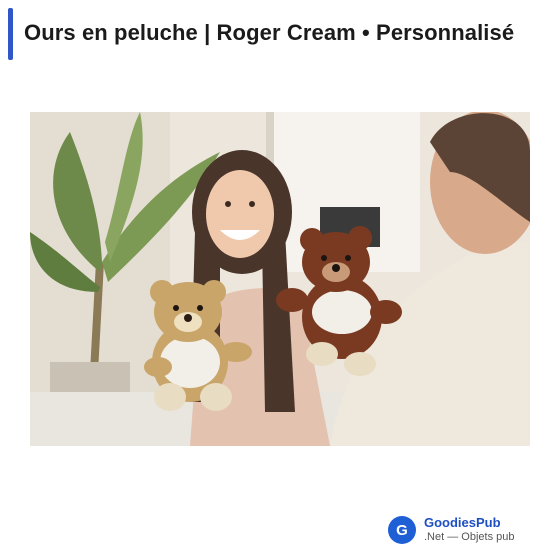 This screenshot has height=560, width=560. I want to click on title-accent-bar, so click(10, 34).